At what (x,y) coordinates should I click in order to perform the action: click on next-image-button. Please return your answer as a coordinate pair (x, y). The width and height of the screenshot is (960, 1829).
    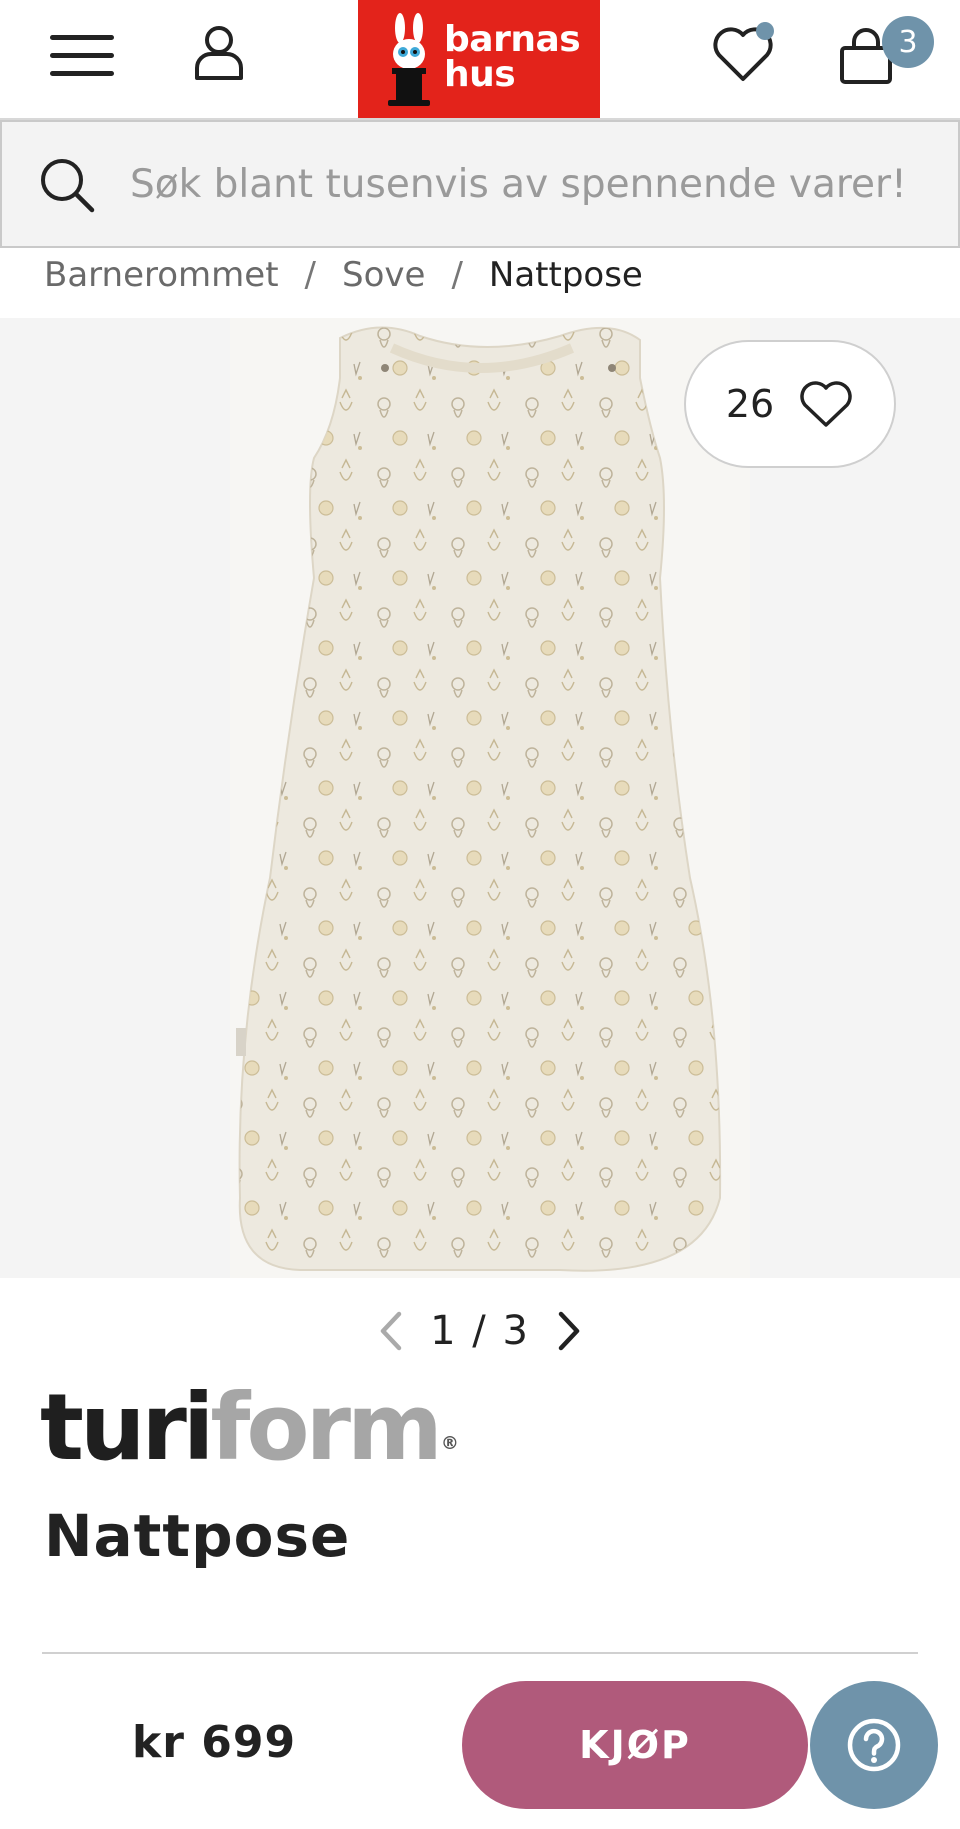
    Looking at the image, I should click on (570, 1331).